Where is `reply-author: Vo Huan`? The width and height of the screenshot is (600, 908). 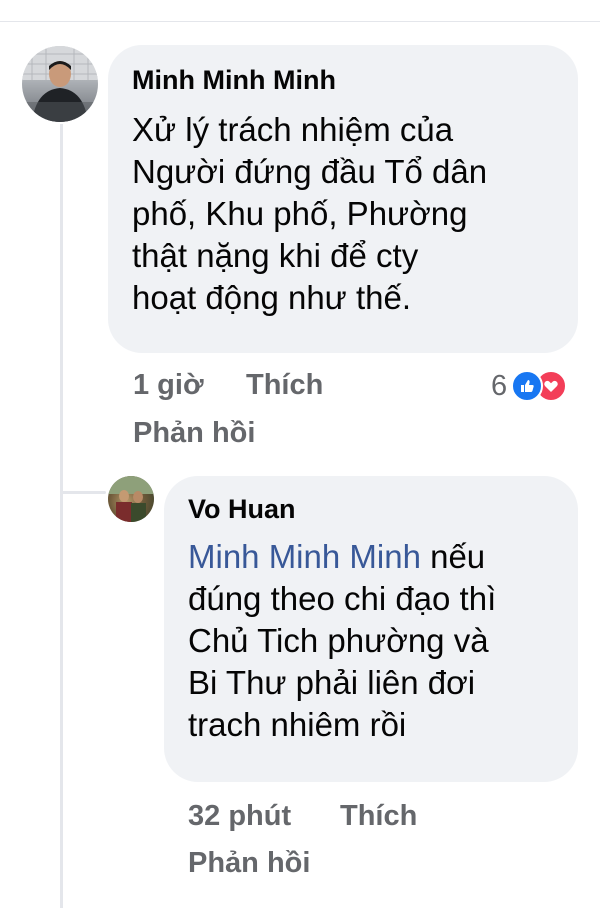
reply-author: Vo Huan is located at coordinates (242, 509).